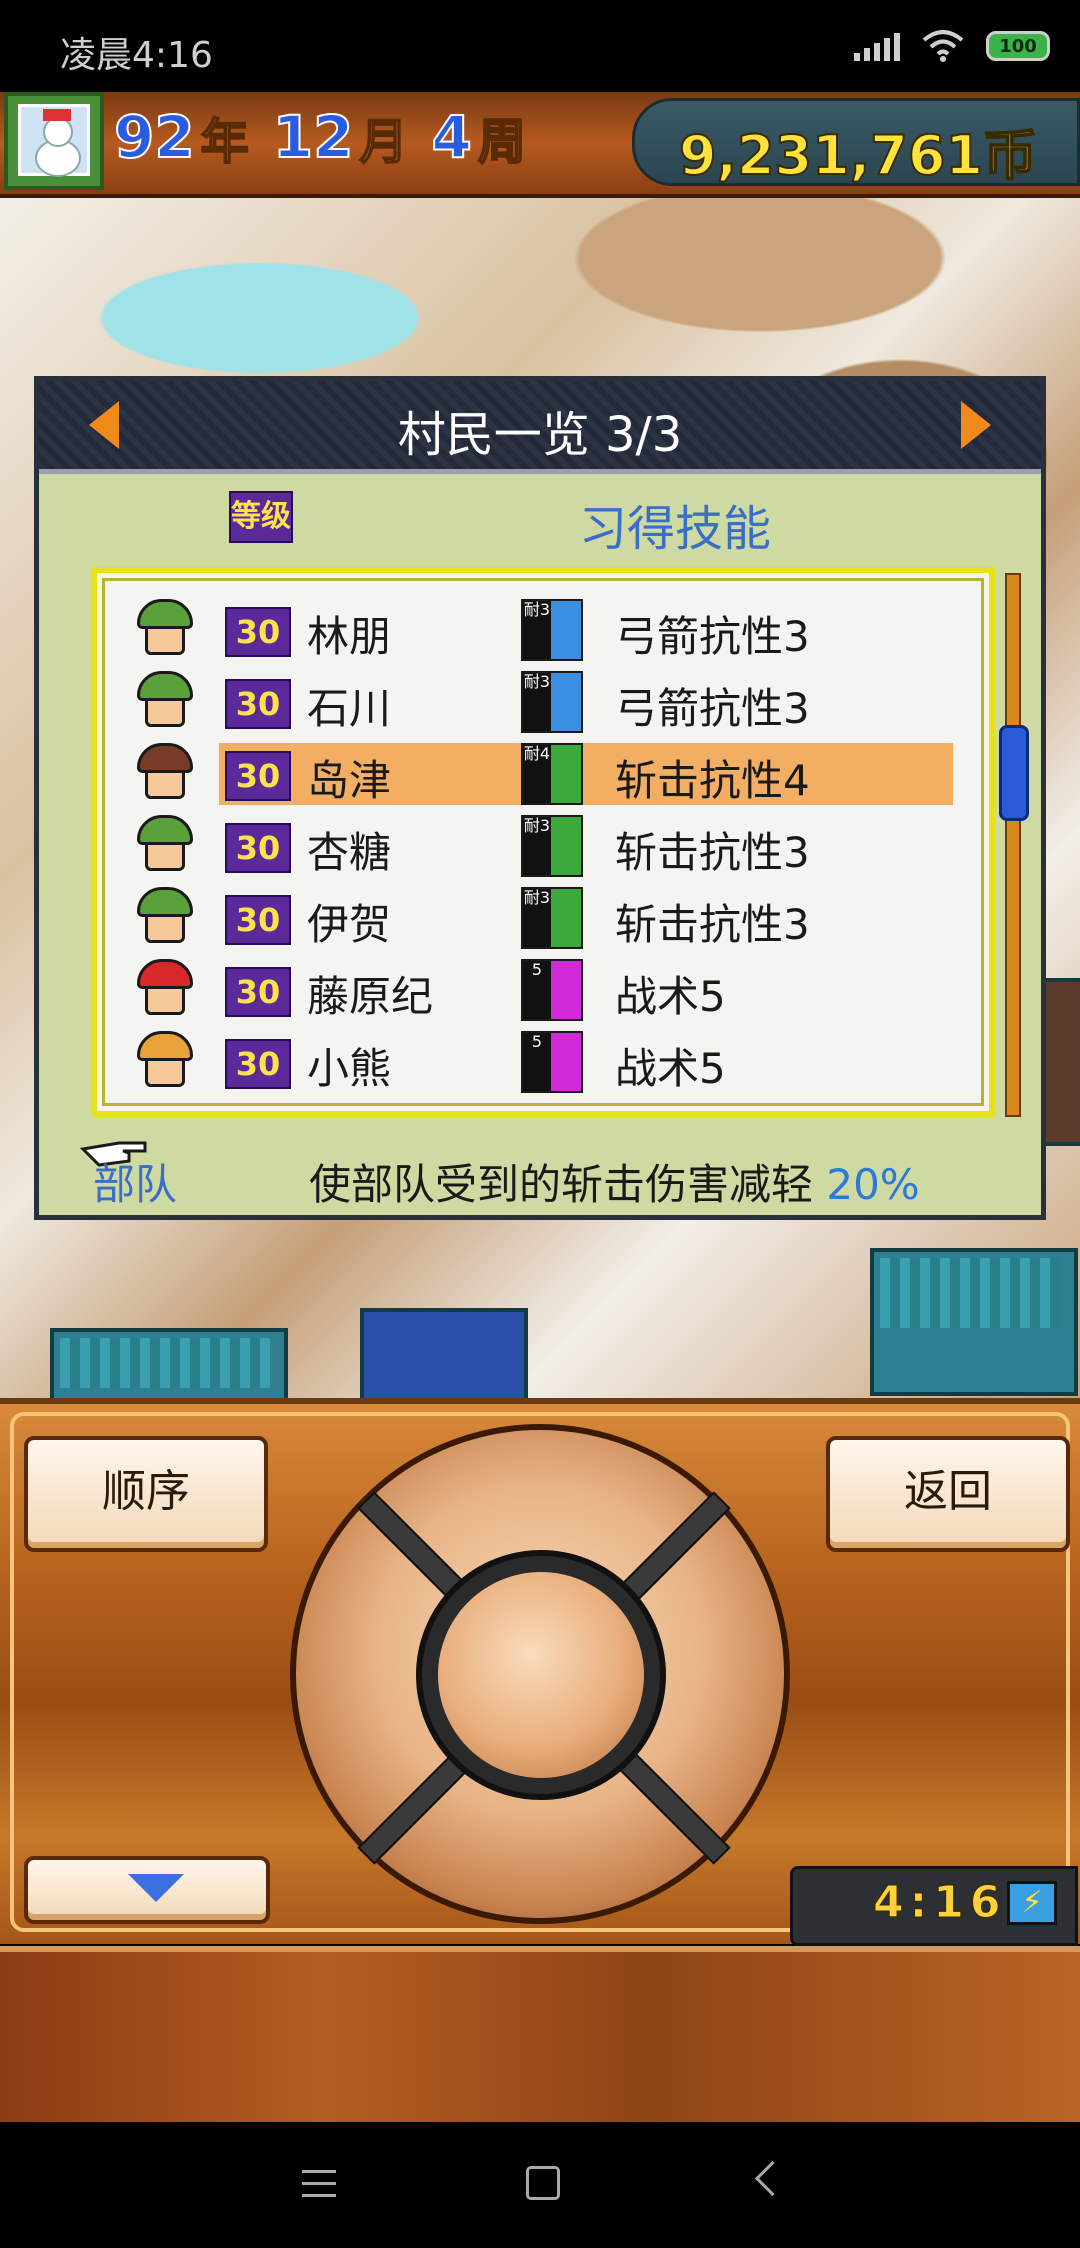 This screenshot has height=2248, width=1080. Describe the element at coordinates (540, 47) in the screenshot. I see `status-bar: 凌晨4:16 100` at that location.